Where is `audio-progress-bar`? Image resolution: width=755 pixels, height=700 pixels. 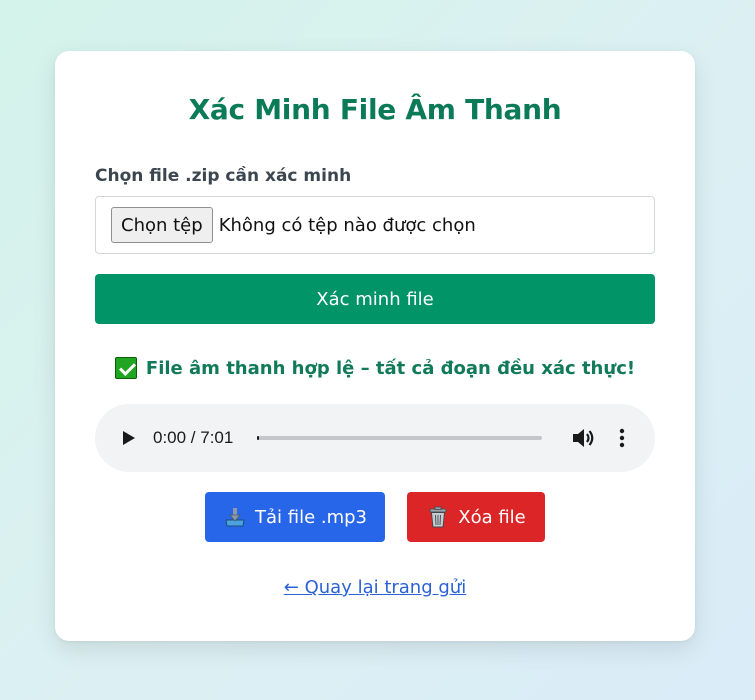
audio-progress-bar is located at coordinates (399, 438).